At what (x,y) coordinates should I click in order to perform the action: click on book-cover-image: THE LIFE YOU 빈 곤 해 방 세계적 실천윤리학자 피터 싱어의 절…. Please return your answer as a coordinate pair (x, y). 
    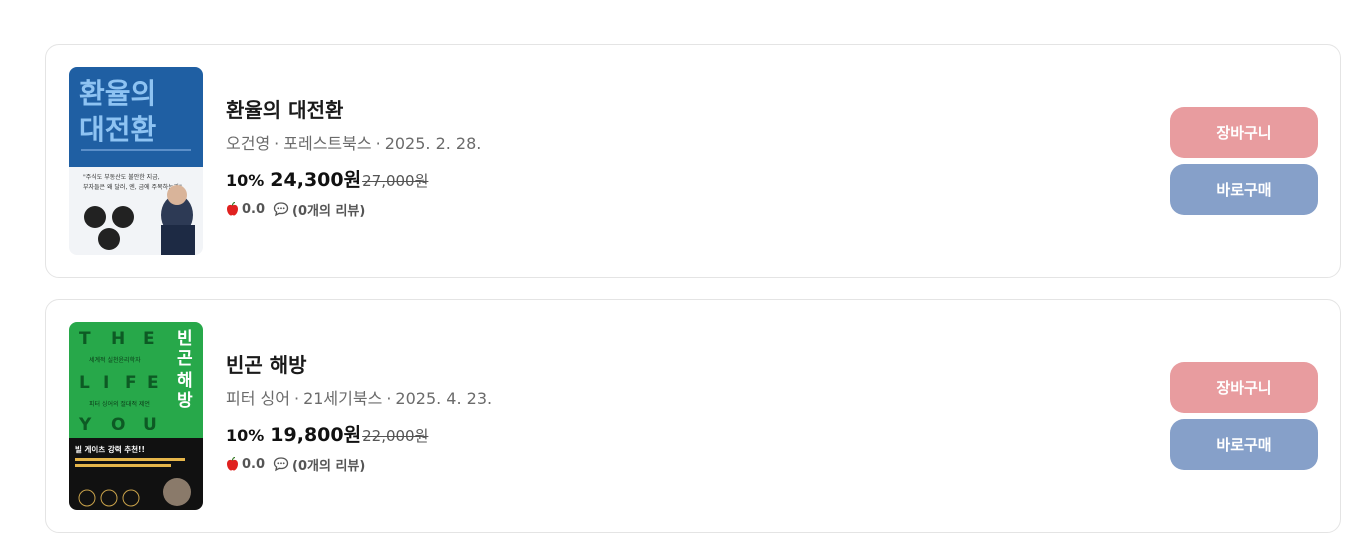
    Looking at the image, I should click on (136, 416).